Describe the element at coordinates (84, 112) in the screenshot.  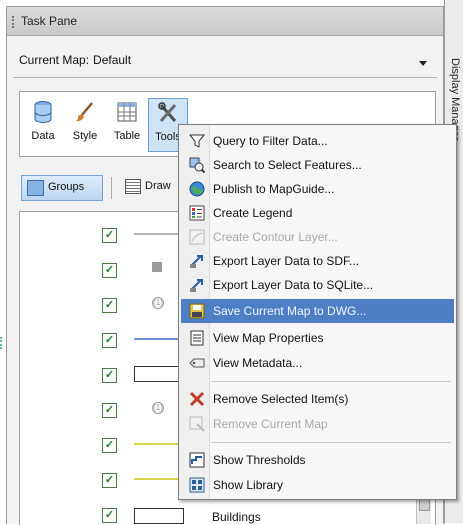
I see `paintbrush-icon` at that location.